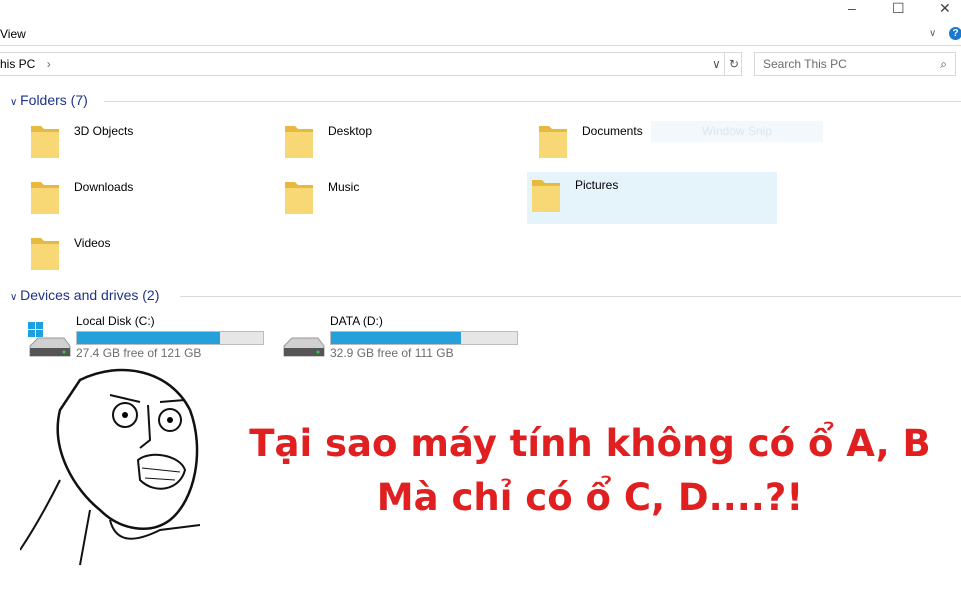 This screenshot has width=961, height=598. I want to click on tab-view: View, so click(13, 34).